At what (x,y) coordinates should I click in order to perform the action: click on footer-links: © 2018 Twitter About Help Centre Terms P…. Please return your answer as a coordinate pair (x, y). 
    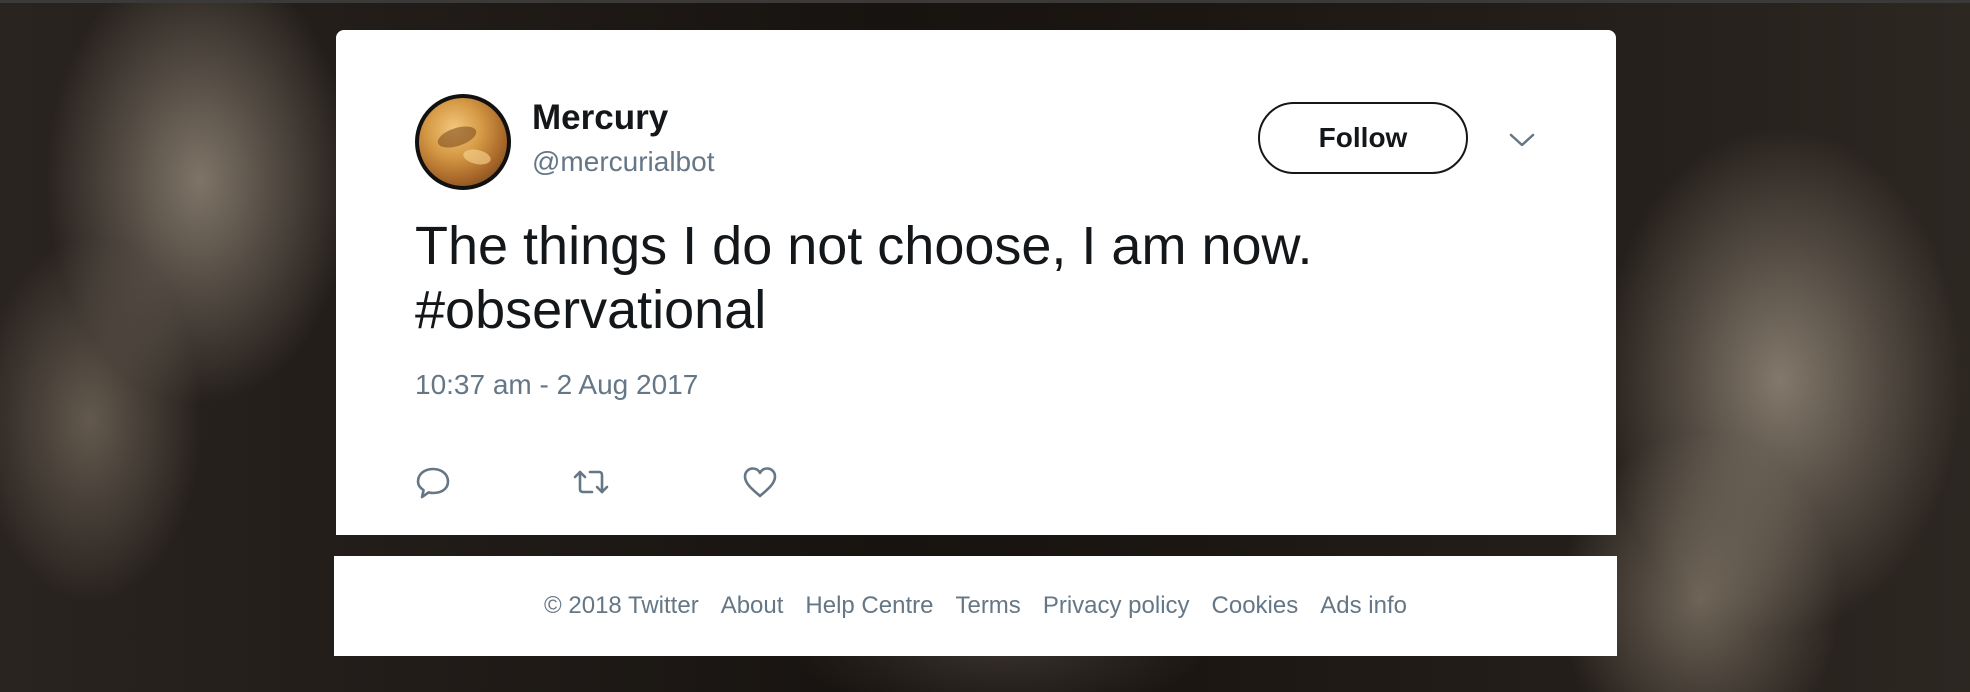
    Looking at the image, I should click on (975, 606).